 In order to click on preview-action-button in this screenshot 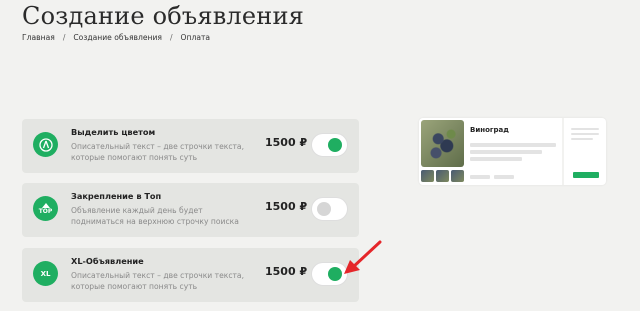, I will do `click(586, 175)`.